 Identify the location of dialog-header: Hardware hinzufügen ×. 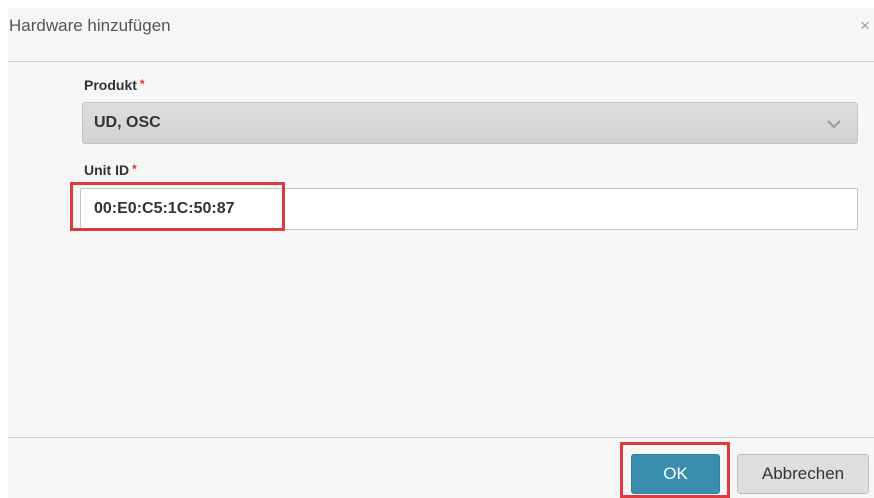
(441, 34).